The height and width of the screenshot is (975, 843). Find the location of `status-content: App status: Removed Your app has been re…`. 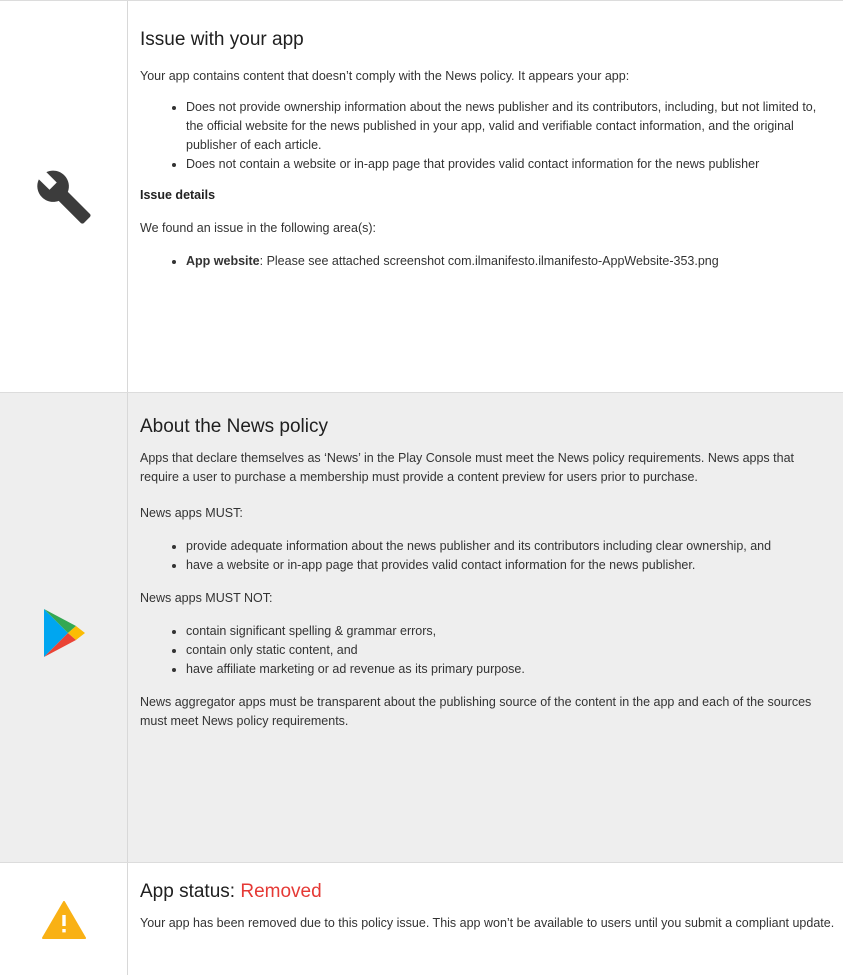

status-content: App status: Removed Your app has been re… is located at coordinates (487, 898).